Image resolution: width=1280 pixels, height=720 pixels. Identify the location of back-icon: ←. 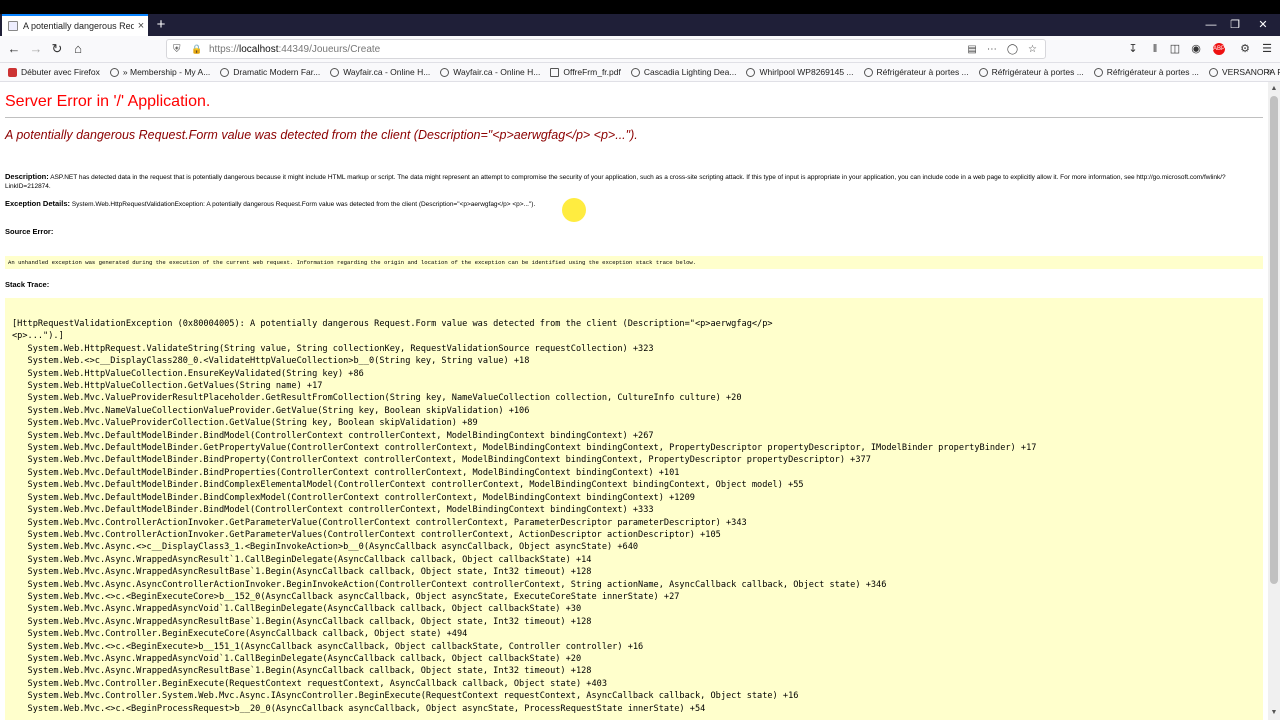
(14, 49).